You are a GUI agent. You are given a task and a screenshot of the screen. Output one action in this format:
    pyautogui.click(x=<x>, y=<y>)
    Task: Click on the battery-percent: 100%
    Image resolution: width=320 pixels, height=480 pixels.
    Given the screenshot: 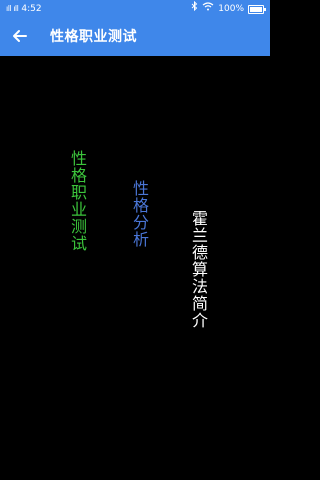 What is the action you would take?
    pyautogui.click(x=231, y=9)
    